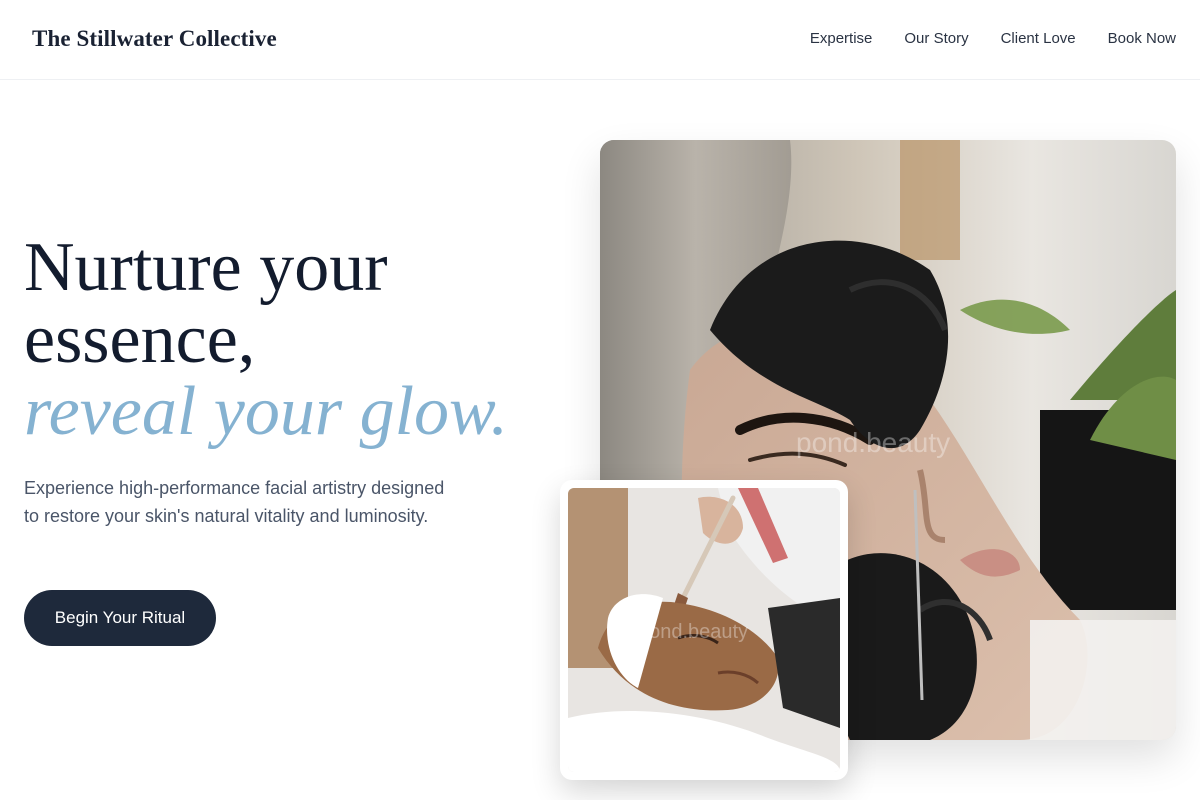 The image size is (1200, 800). I want to click on watermark-main: pond.beauty, so click(873, 442).